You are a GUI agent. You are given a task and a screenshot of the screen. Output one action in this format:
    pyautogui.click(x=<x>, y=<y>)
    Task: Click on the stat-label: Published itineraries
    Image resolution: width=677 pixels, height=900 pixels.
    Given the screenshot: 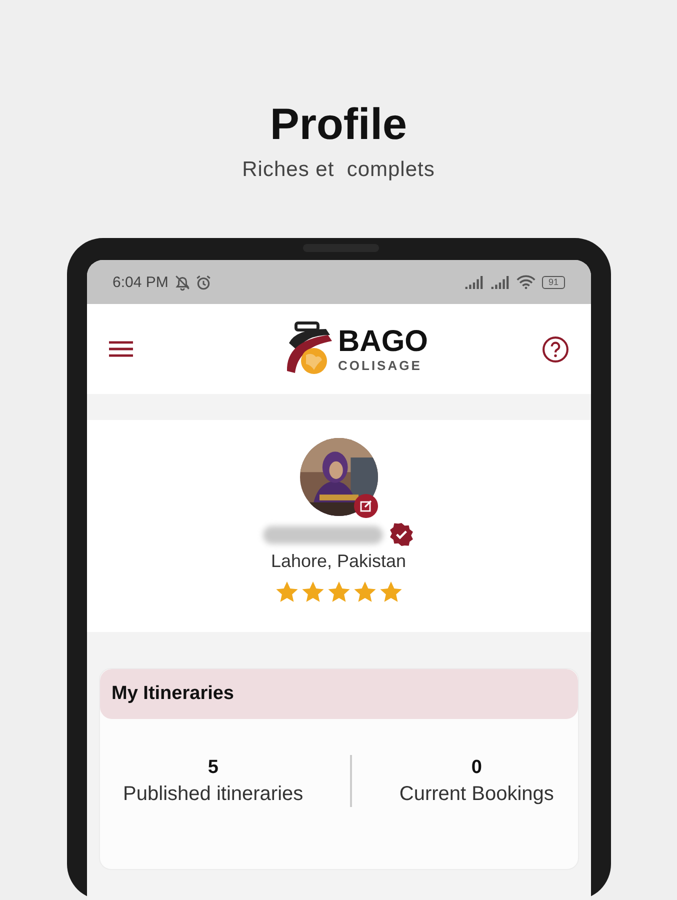 What is the action you would take?
    pyautogui.click(x=213, y=794)
    